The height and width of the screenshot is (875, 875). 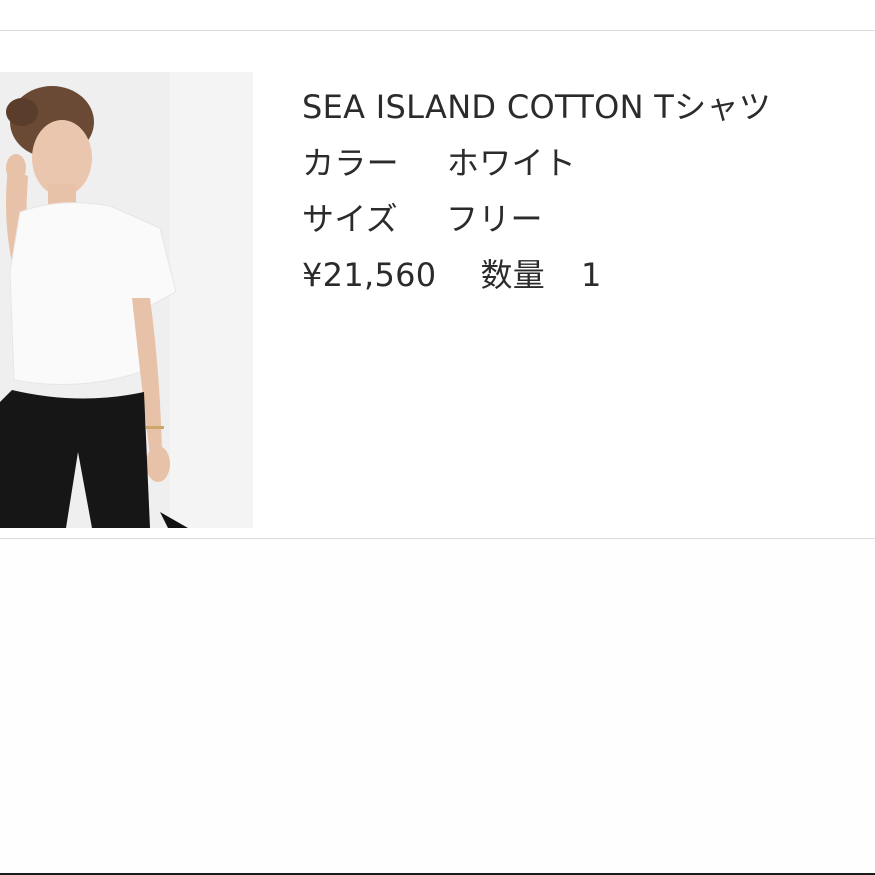 What do you see at coordinates (511, 163) in the screenshot?
I see `color-value: ホワイト` at bounding box center [511, 163].